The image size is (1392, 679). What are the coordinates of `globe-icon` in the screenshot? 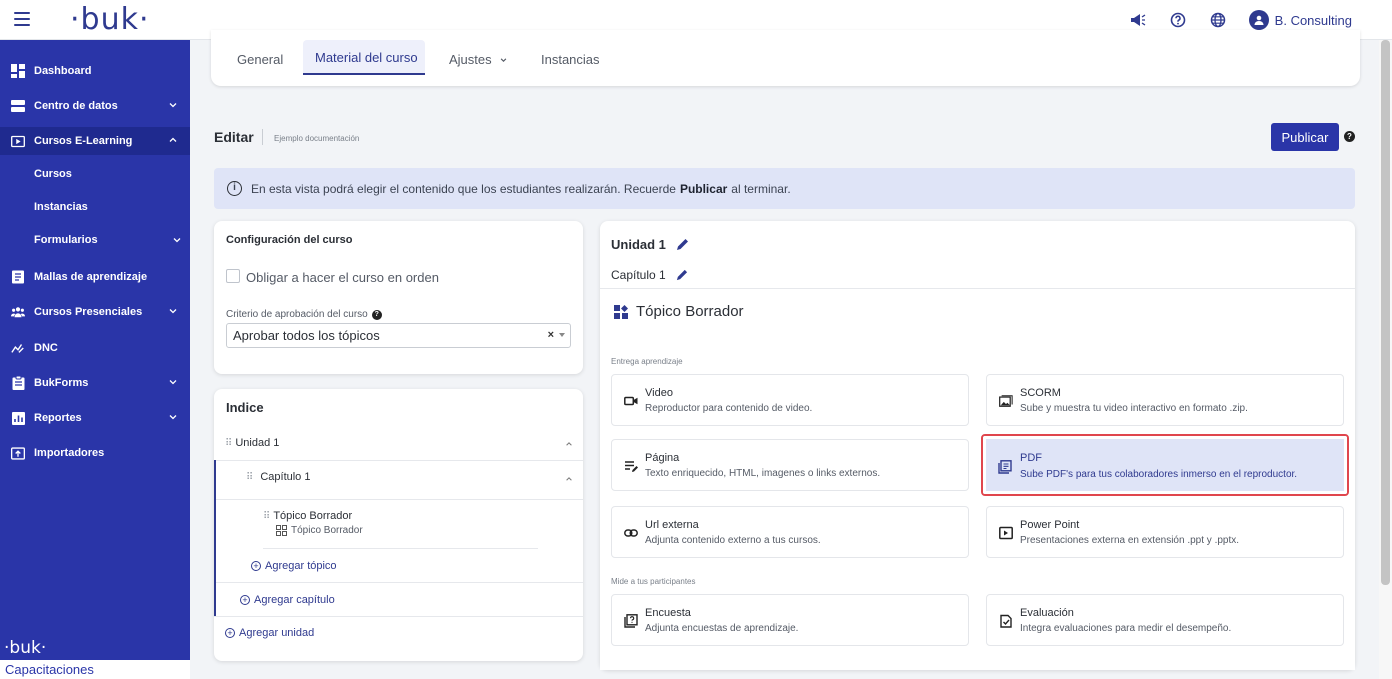 It's located at (1218, 20).